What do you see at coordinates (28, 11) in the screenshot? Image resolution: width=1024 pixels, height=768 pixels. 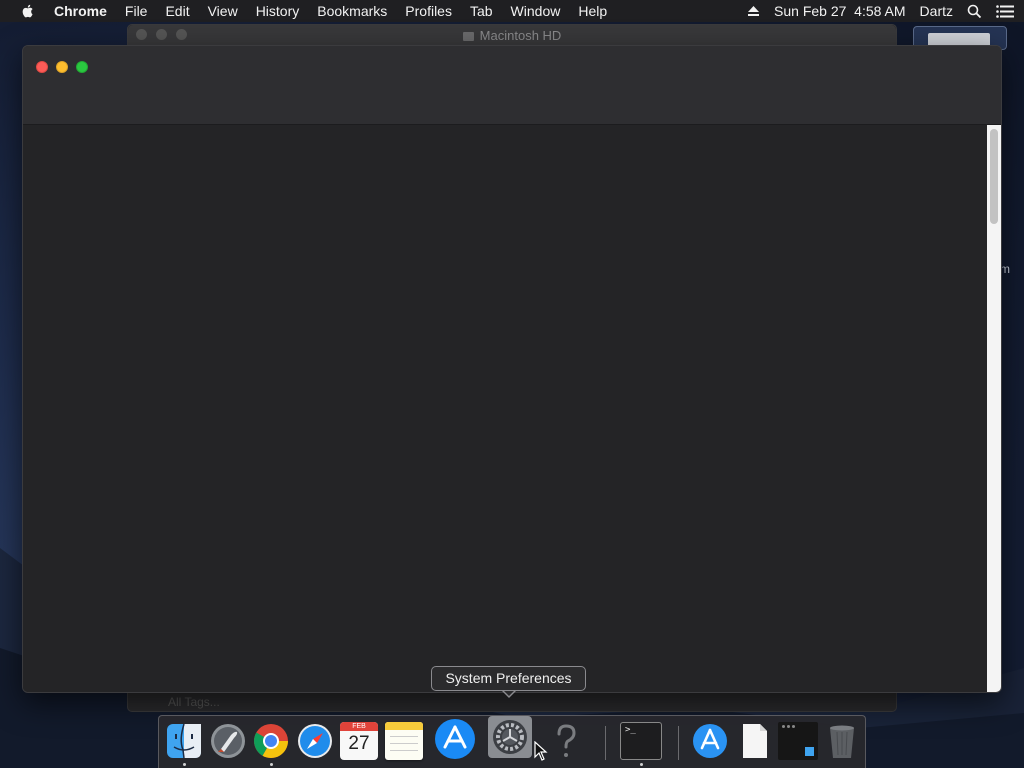 I see `apple-icon` at bounding box center [28, 11].